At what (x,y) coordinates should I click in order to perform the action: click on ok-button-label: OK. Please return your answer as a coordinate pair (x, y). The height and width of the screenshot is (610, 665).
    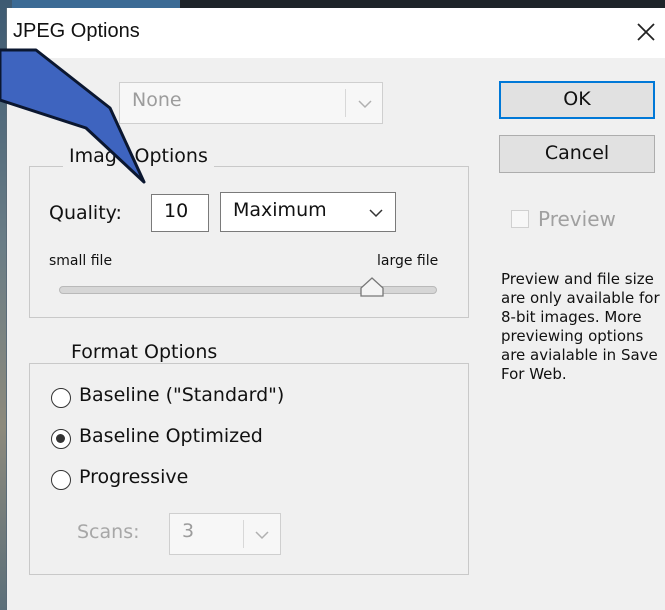
    Looking at the image, I should click on (577, 99).